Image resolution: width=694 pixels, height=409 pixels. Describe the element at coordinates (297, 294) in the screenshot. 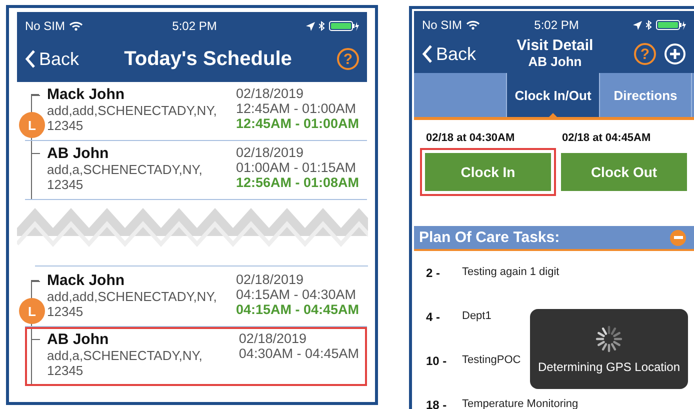

I see `scheduled-time: 04:15AM - 04:30AM` at that location.